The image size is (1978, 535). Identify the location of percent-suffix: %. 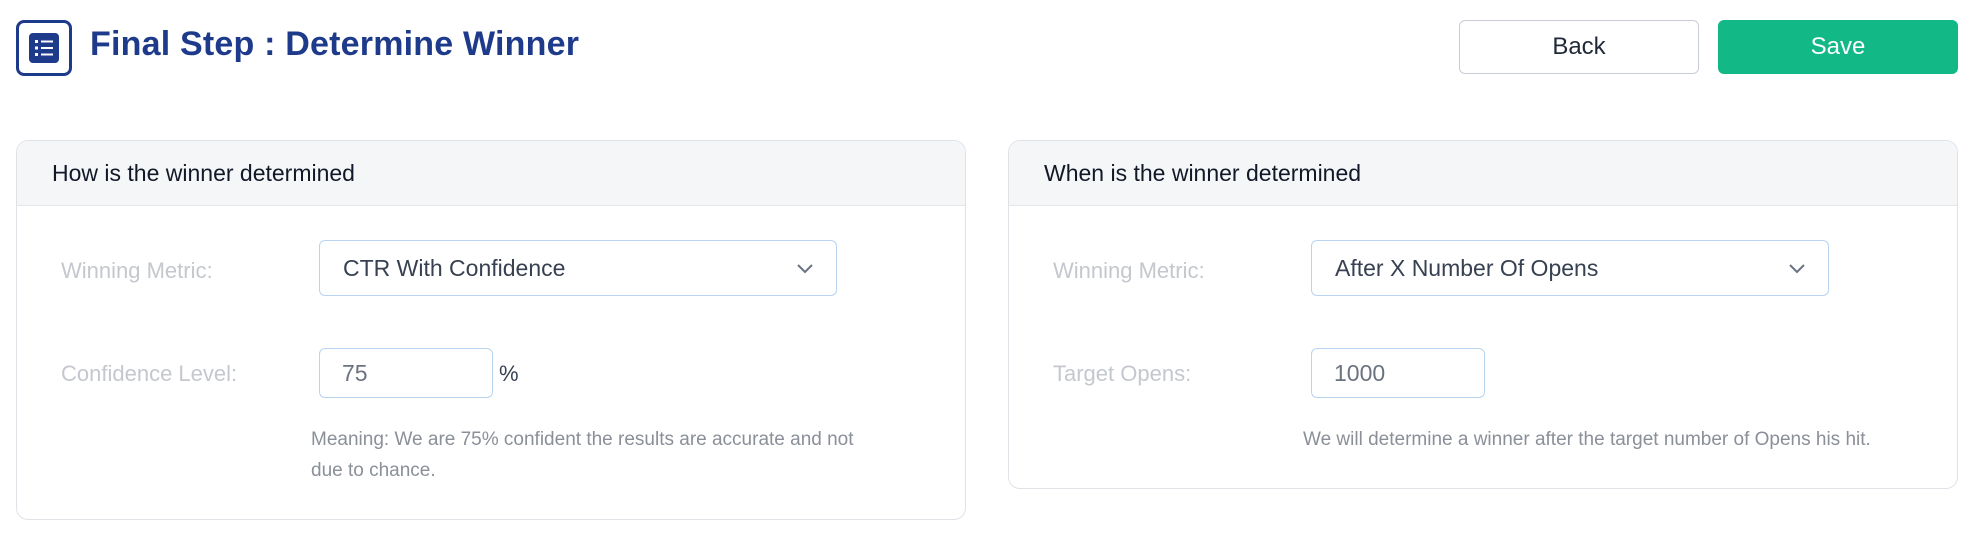
(509, 373).